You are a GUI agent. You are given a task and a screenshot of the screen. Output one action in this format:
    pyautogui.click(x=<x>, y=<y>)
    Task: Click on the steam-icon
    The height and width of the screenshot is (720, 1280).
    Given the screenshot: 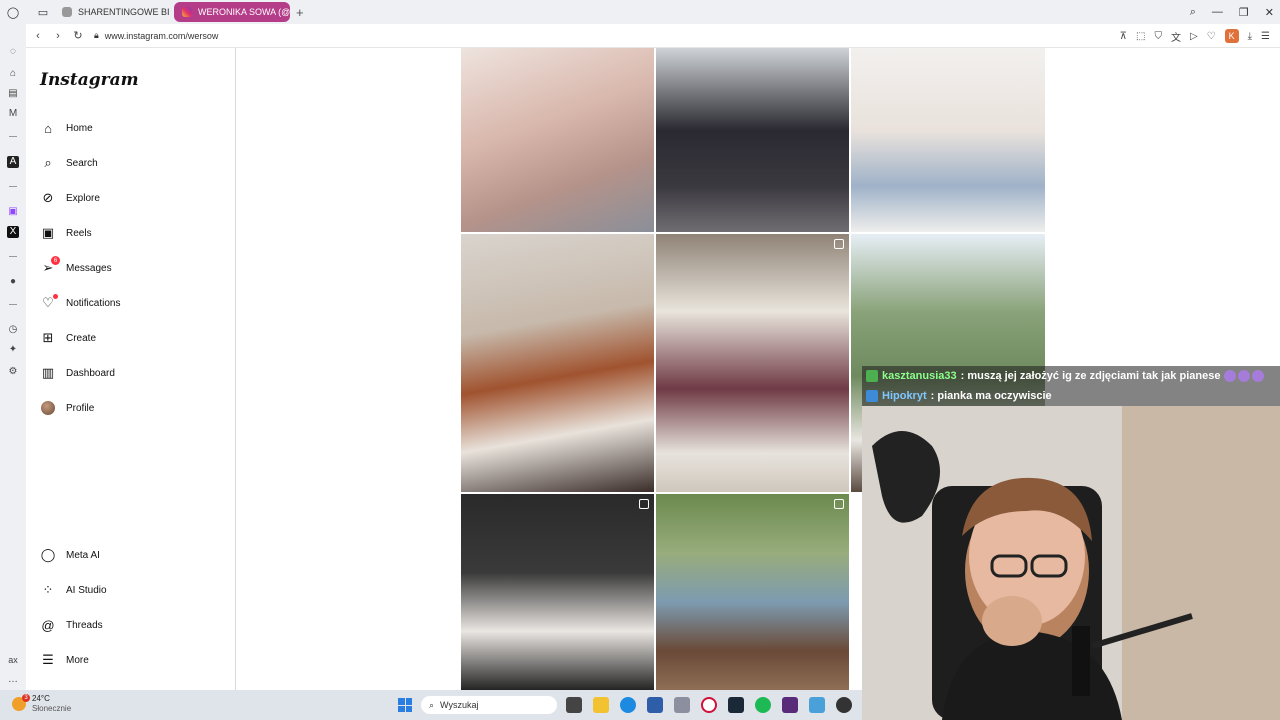 What is the action you would take?
    pyautogui.click(x=736, y=705)
    